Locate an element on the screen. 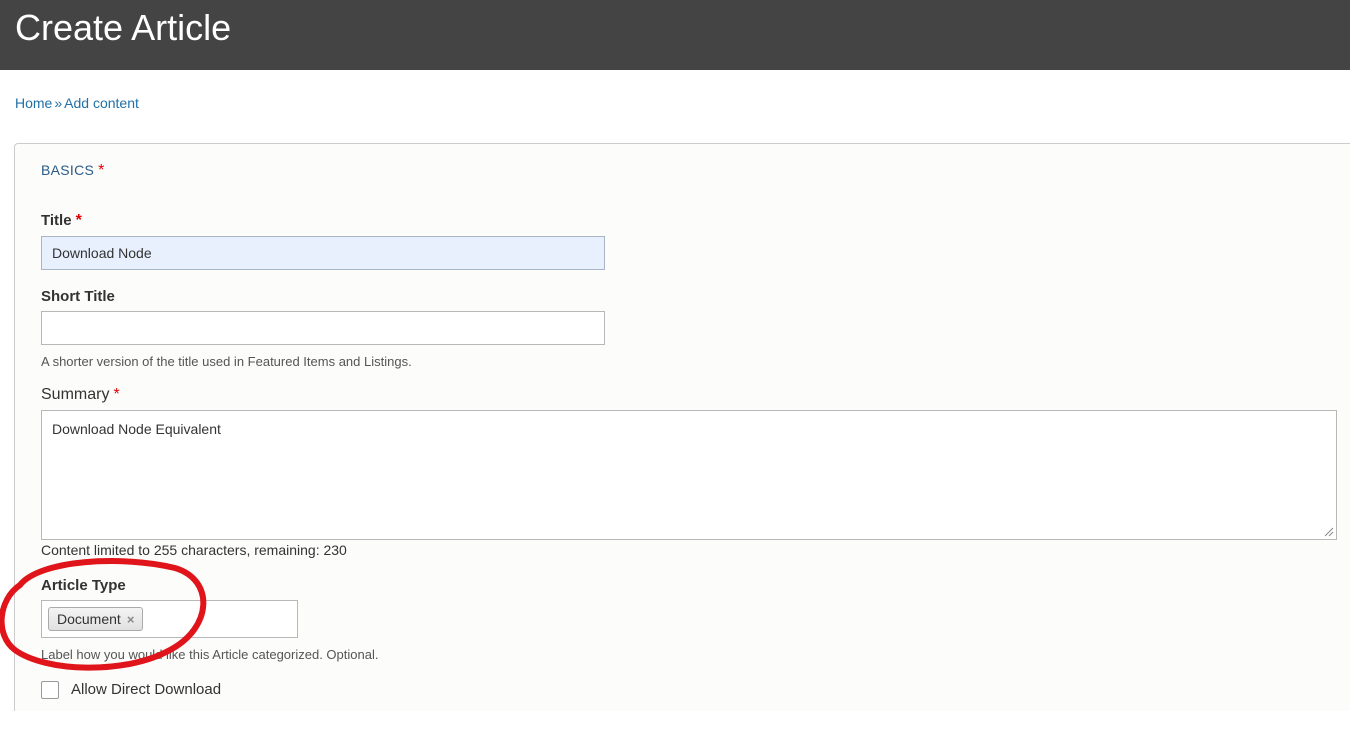 This screenshot has width=1350, height=755. page-header: Create Article is located at coordinates (675, 35).